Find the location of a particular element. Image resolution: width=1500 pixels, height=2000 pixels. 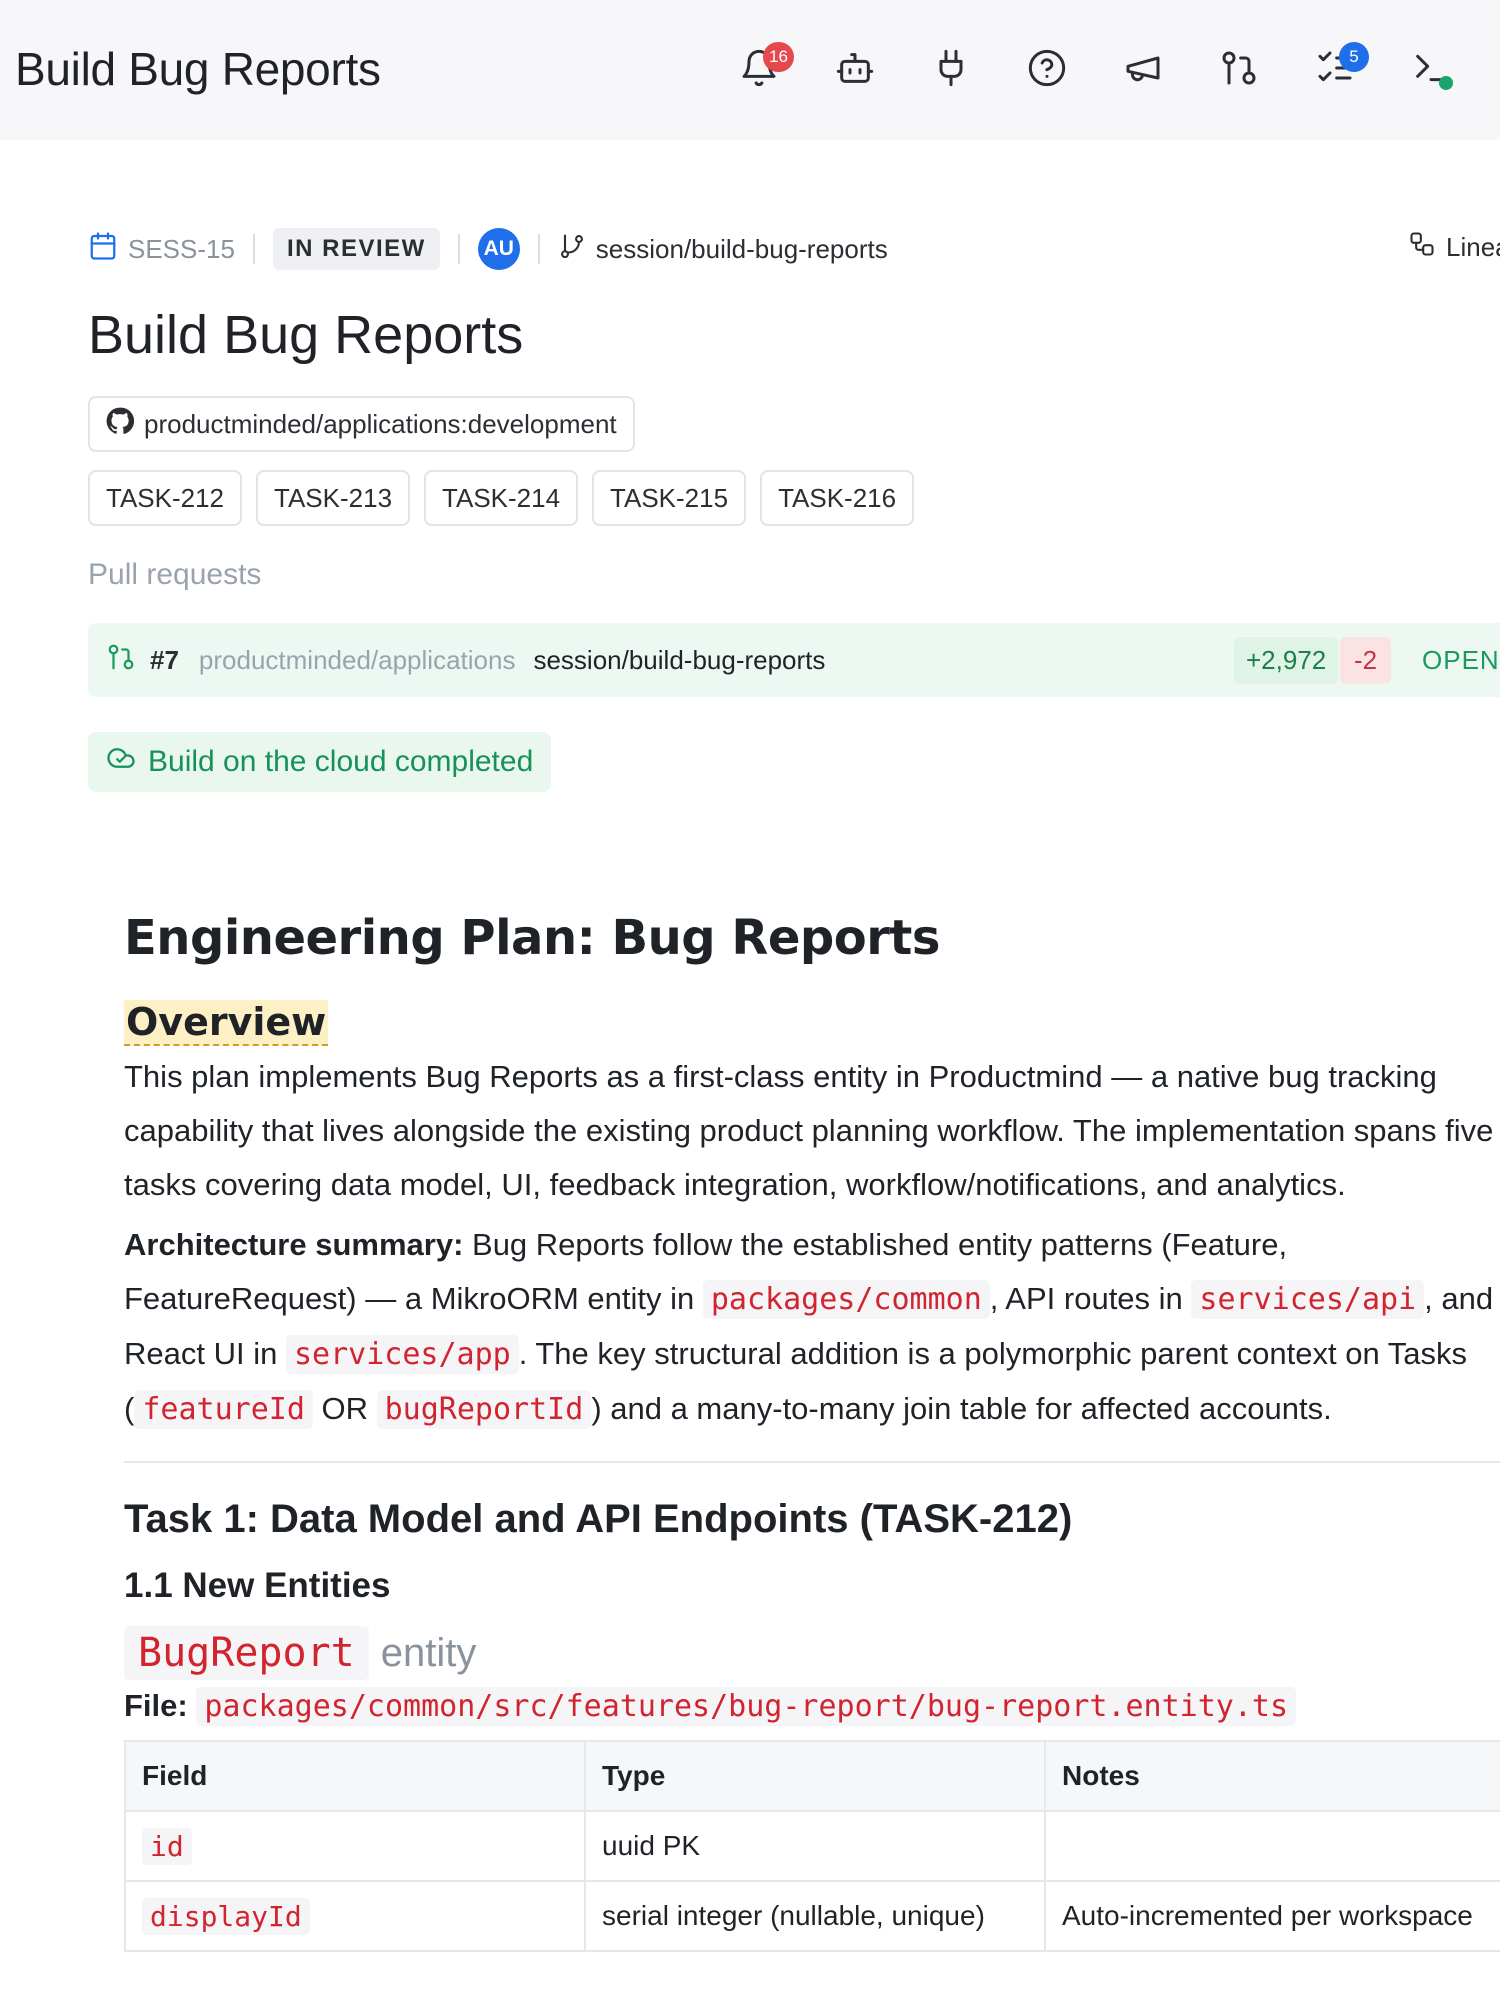

terminal-status-dot is located at coordinates (1446, 83).